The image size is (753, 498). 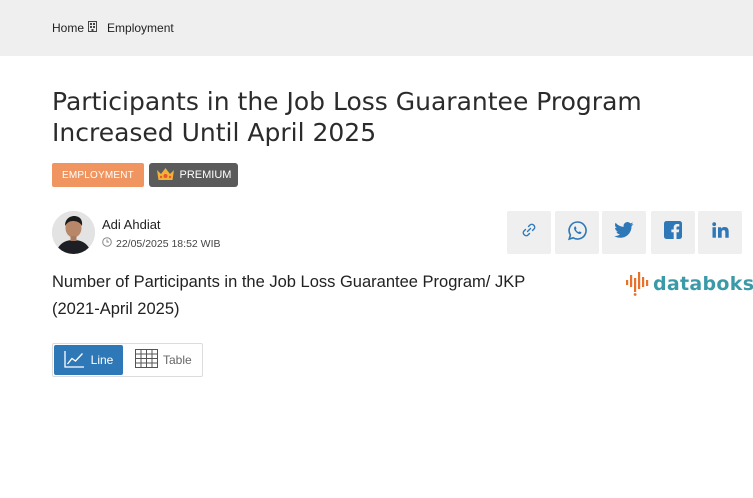 I want to click on databoks-logo-text: databoks, so click(x=703, y=284).